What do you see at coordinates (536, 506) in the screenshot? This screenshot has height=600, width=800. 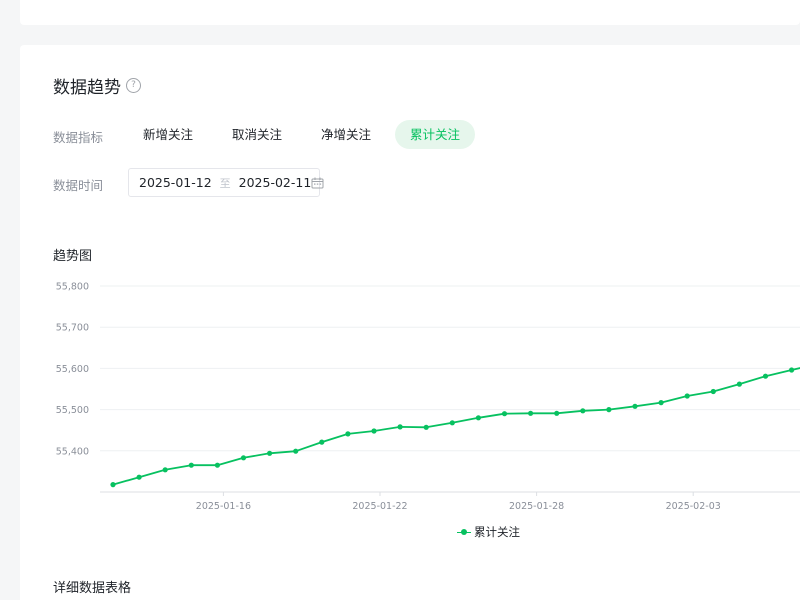 I see `x-tick-label: 2025-01-28` at bounding box center [536, 506].